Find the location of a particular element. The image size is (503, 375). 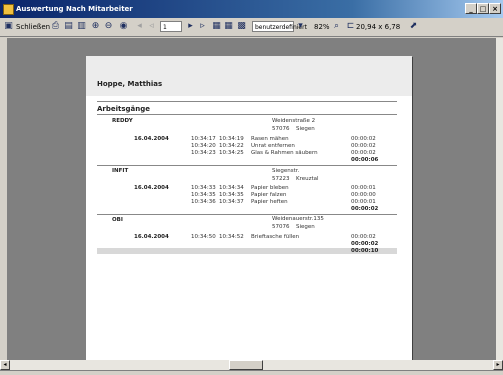

close-button: Schließen is located at coordinates (33, 27).